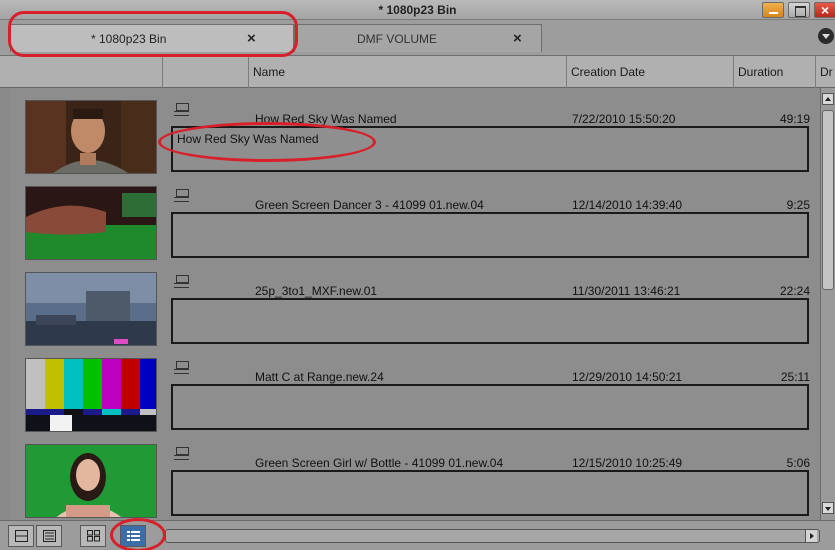 Image resolution: width=835 pixels, height=550 pixels. I want to click on tab-1080p23-bin: * 1080p23 Bin ×, so click(152, 38).